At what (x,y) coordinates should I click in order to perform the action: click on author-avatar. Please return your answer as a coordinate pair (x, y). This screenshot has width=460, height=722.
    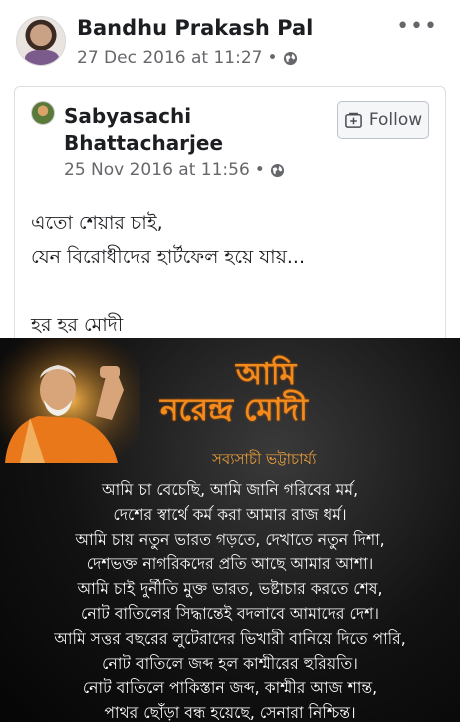
    Looking at the image, I should click on (41, 41).